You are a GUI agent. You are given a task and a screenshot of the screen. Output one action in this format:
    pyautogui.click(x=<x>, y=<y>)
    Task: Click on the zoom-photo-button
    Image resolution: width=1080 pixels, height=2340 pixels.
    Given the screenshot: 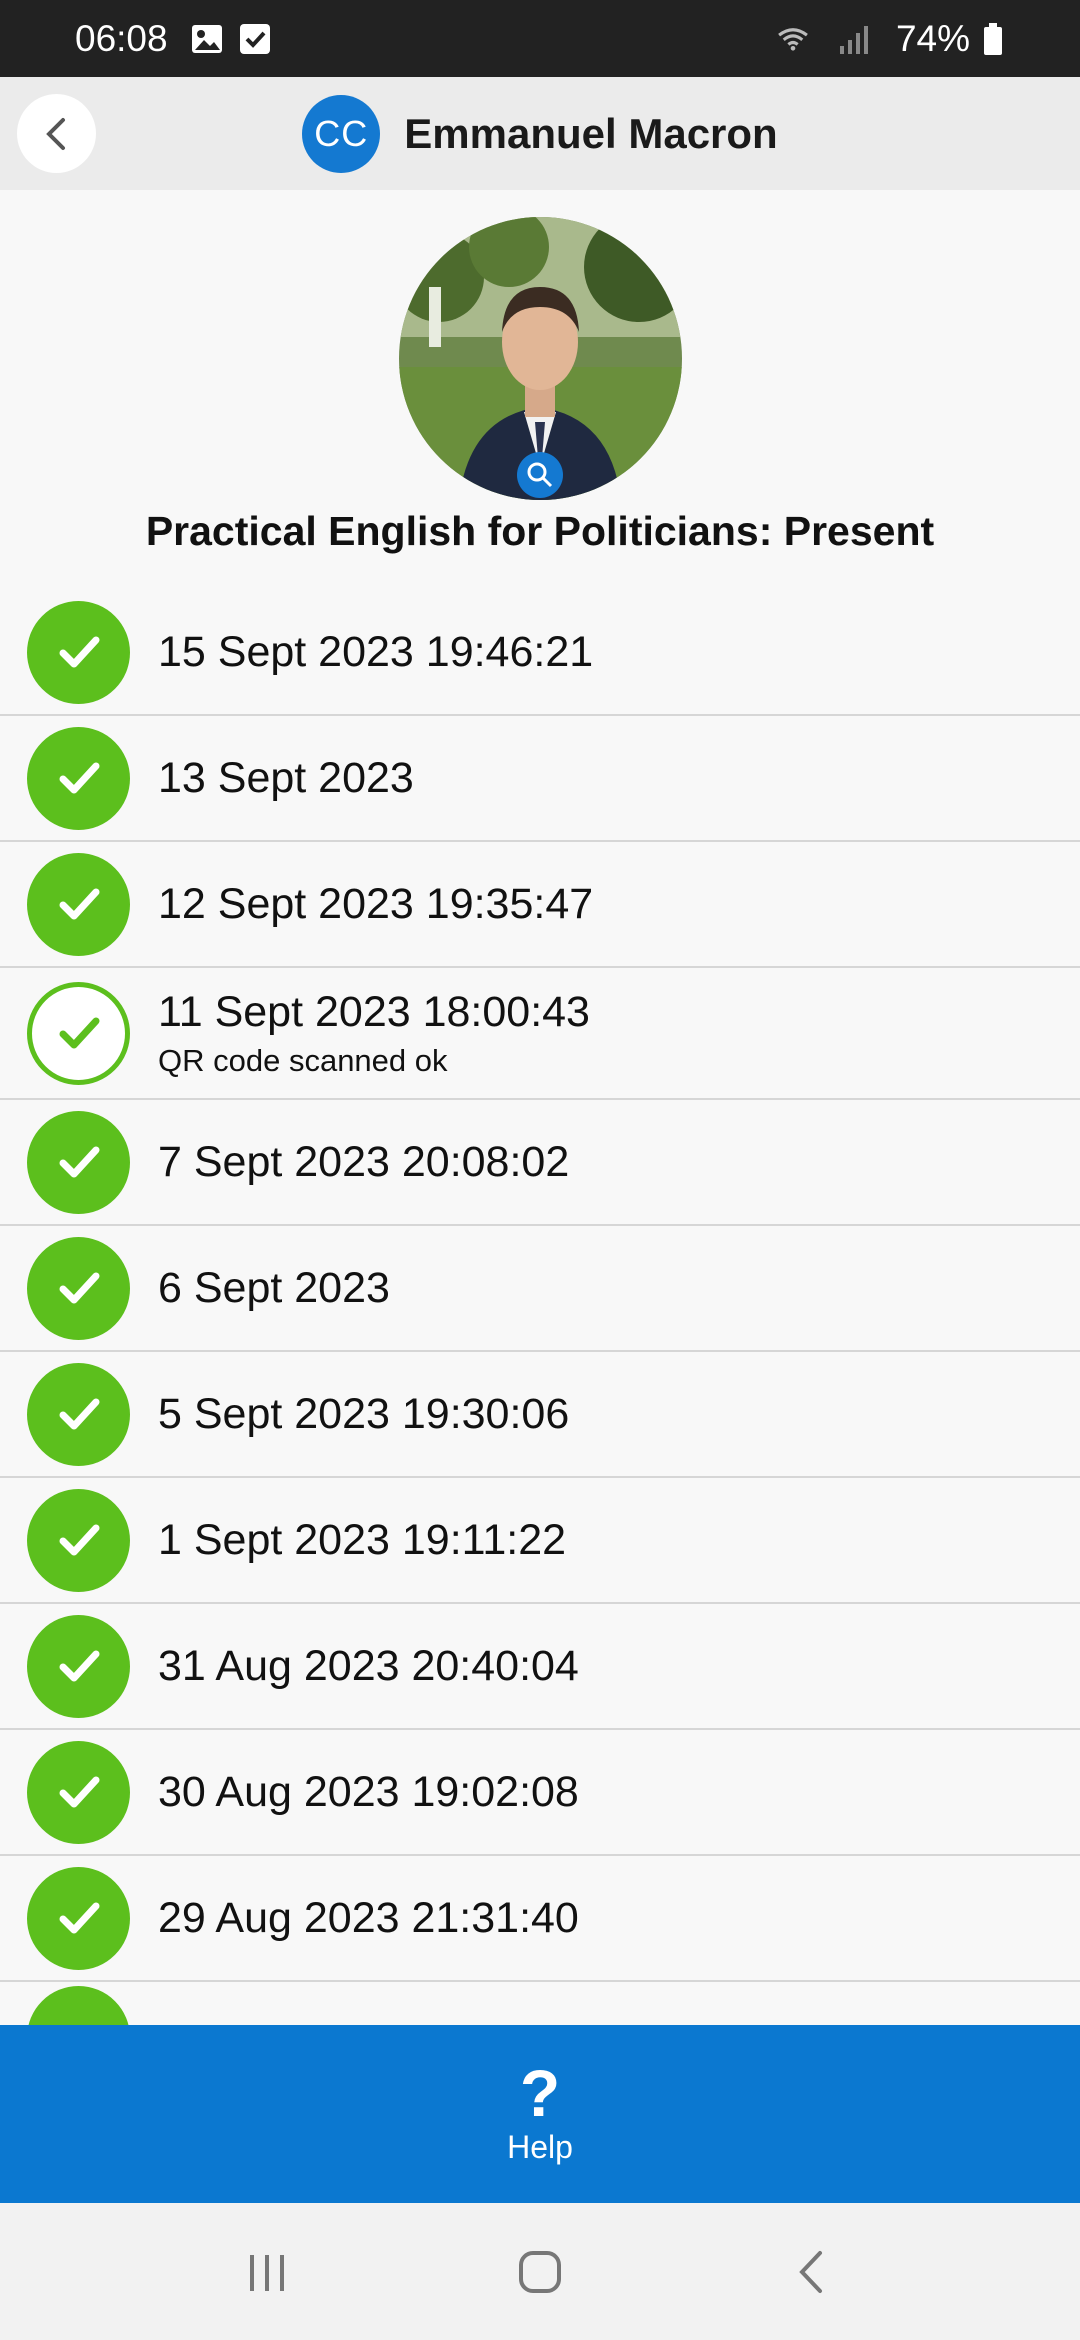 What is the action you would take?
    pyautogui.click(x=539, y=475)
    